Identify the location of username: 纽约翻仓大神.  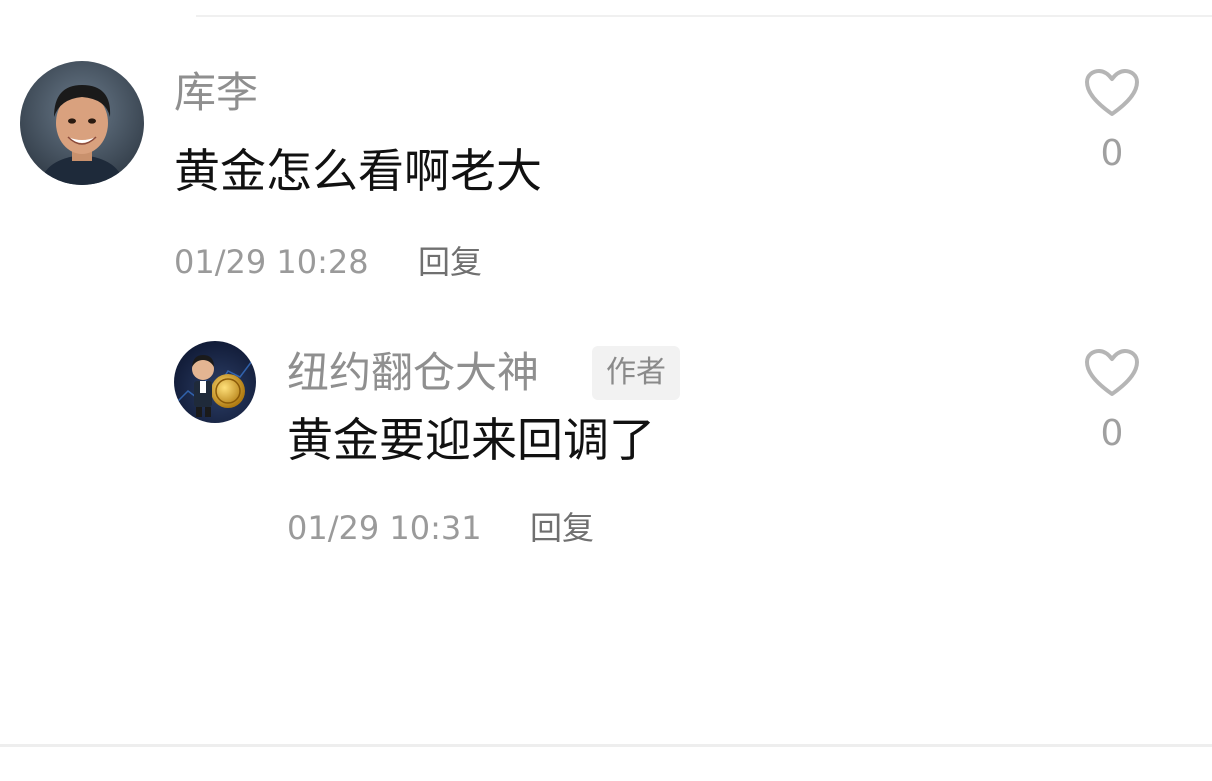
(413, 373).